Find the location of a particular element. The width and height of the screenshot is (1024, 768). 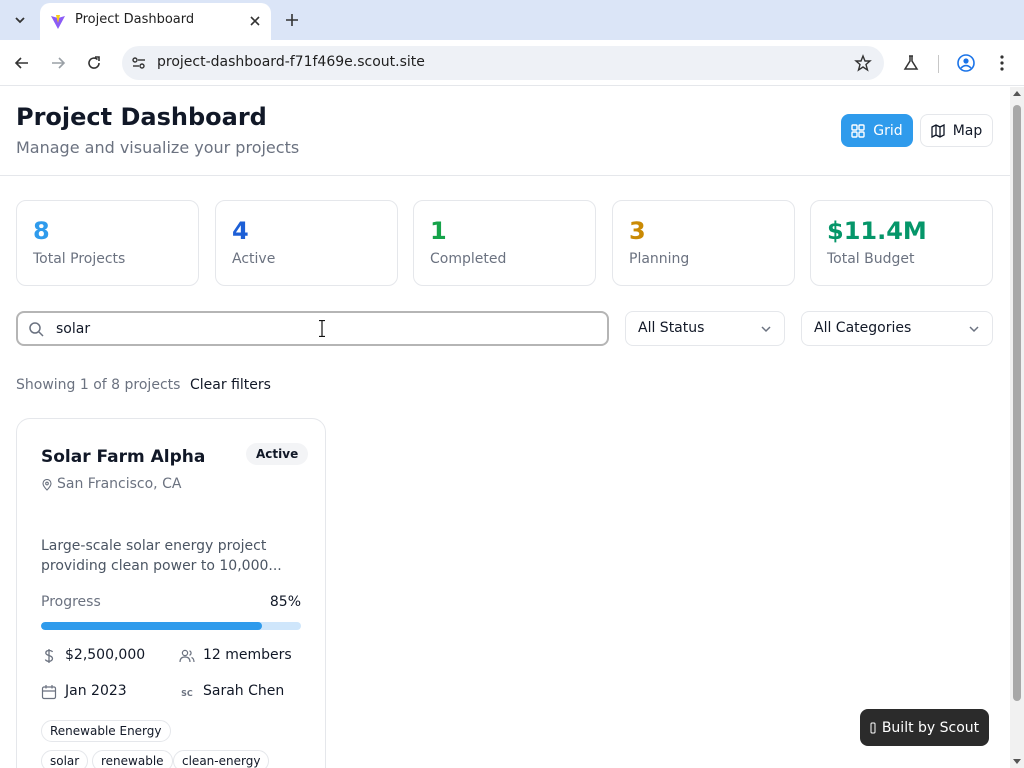

category-chip: Renewable Energy is located at coordinates (106, 731).